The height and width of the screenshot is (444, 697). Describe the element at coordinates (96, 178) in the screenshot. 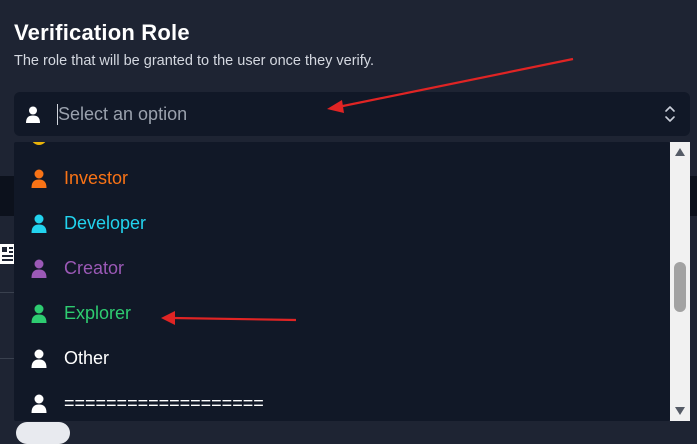

I see `option-label: Investor` at that location.